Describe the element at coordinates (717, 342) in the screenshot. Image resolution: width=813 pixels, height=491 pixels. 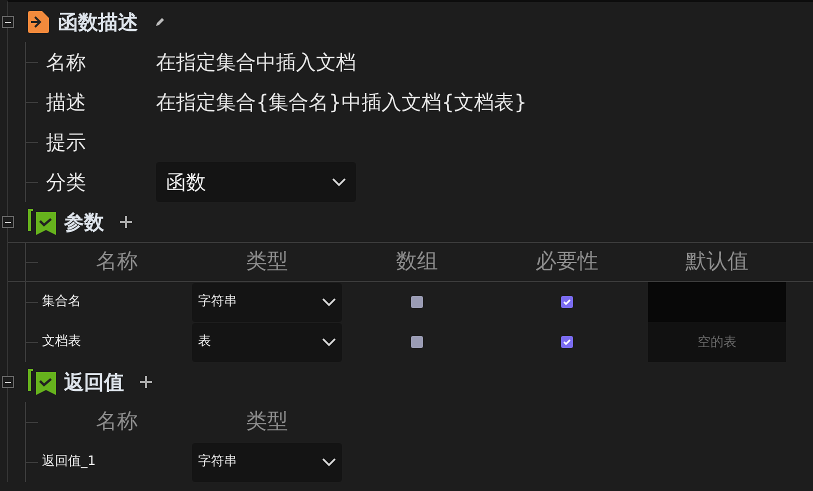
I see `default-value-field: 空的表` at that location.